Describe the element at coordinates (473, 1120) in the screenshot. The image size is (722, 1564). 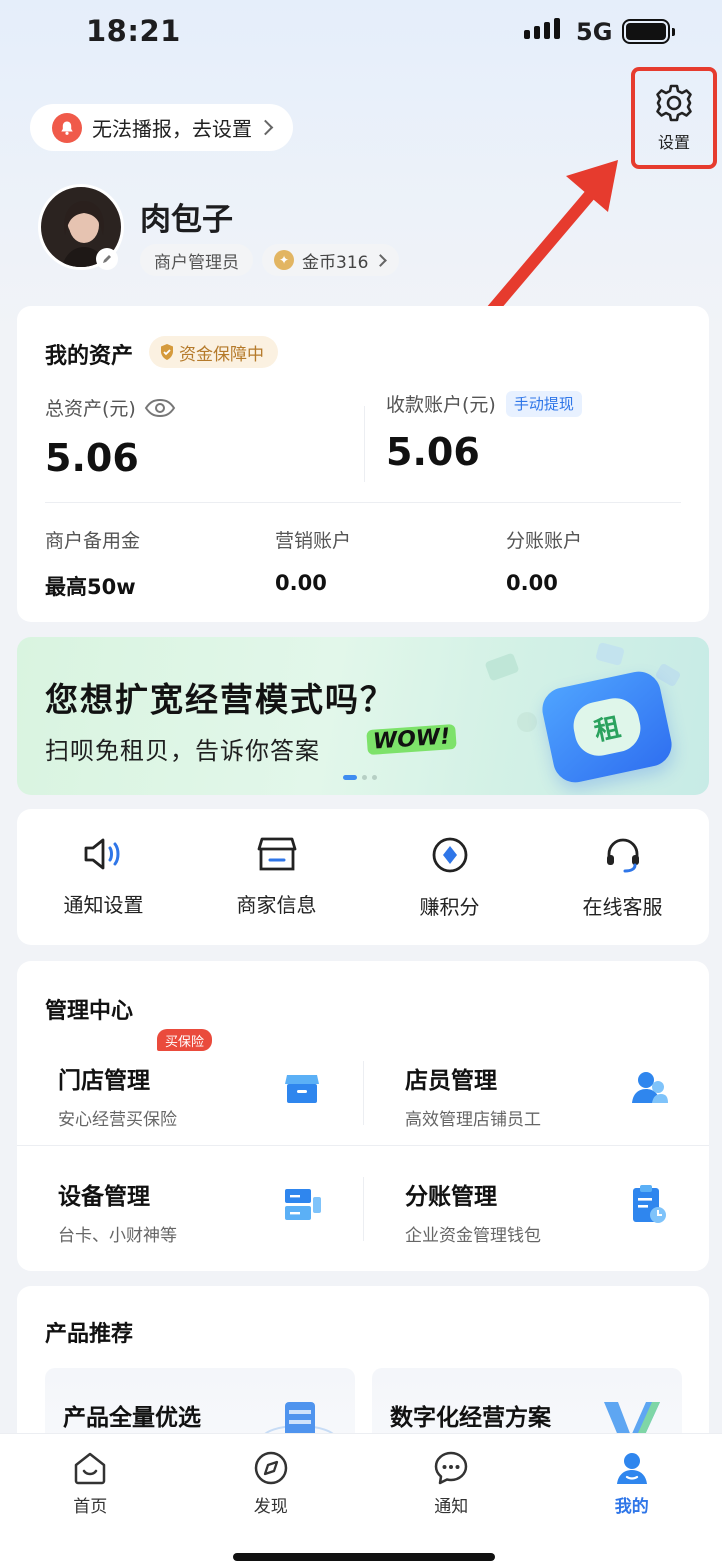
I see `cell-desc: 高效管理店铺员工` at that location.